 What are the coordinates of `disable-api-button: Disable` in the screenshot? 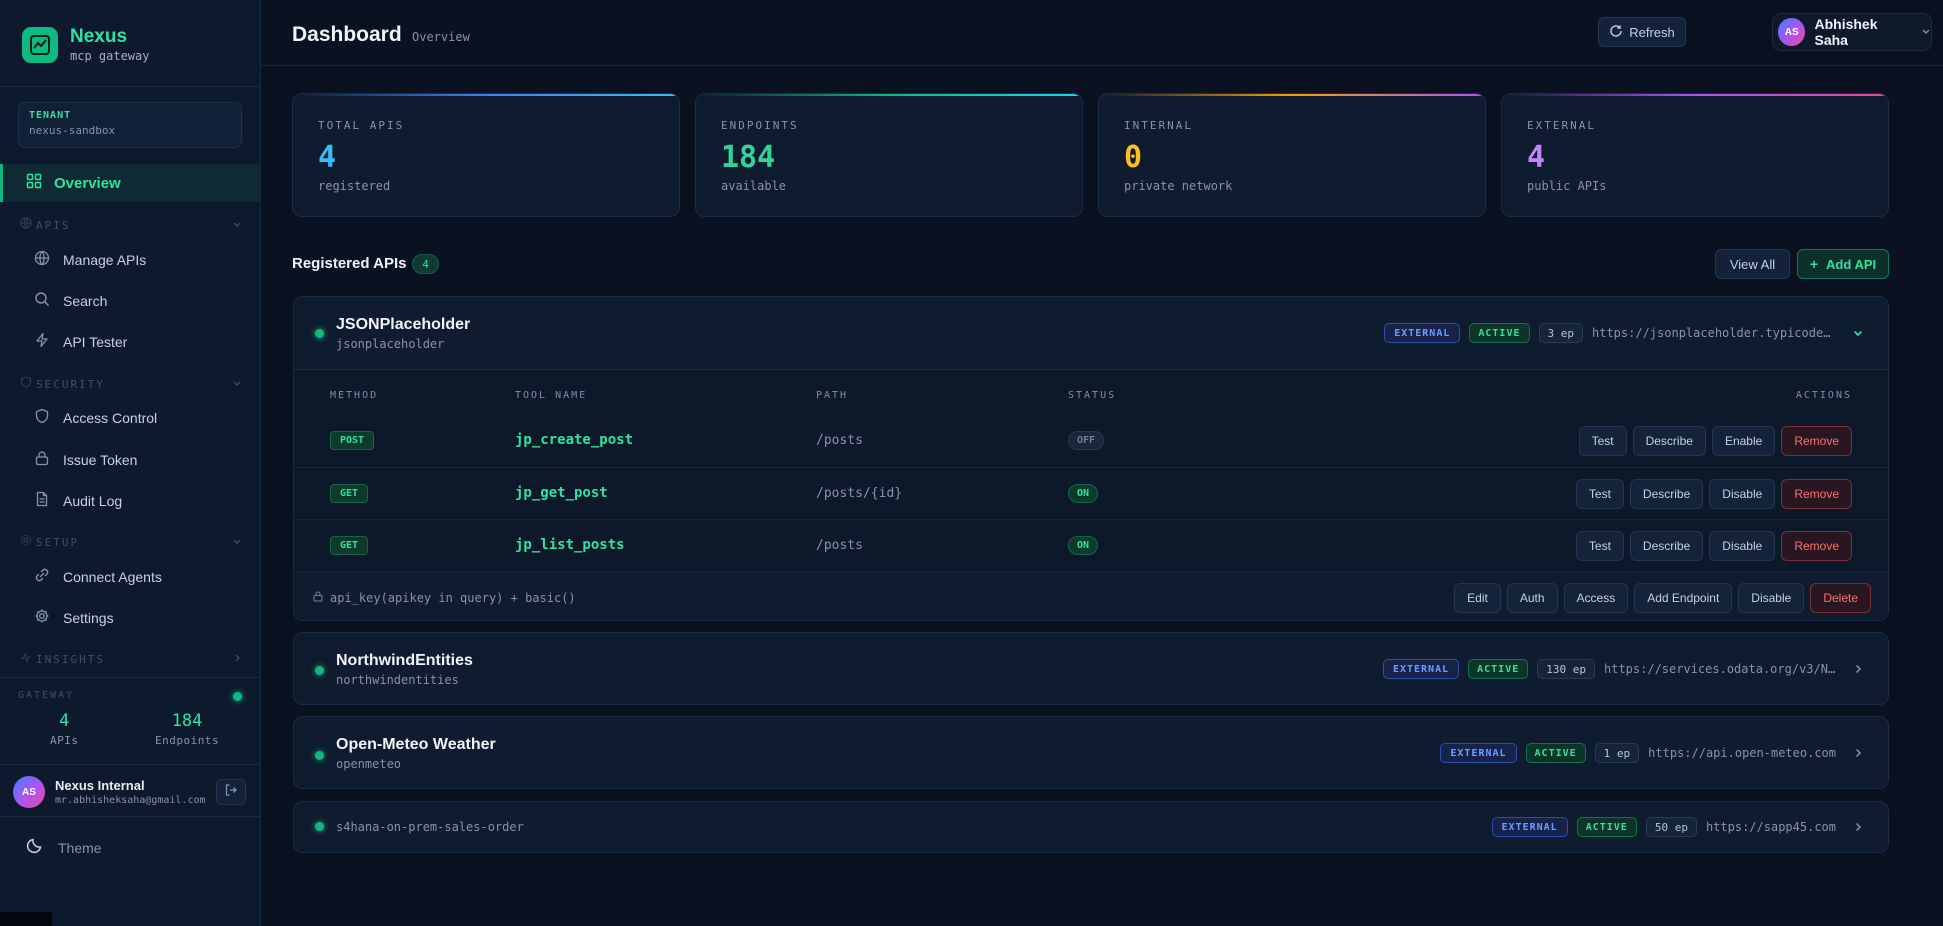 It's located at (1771, 598).